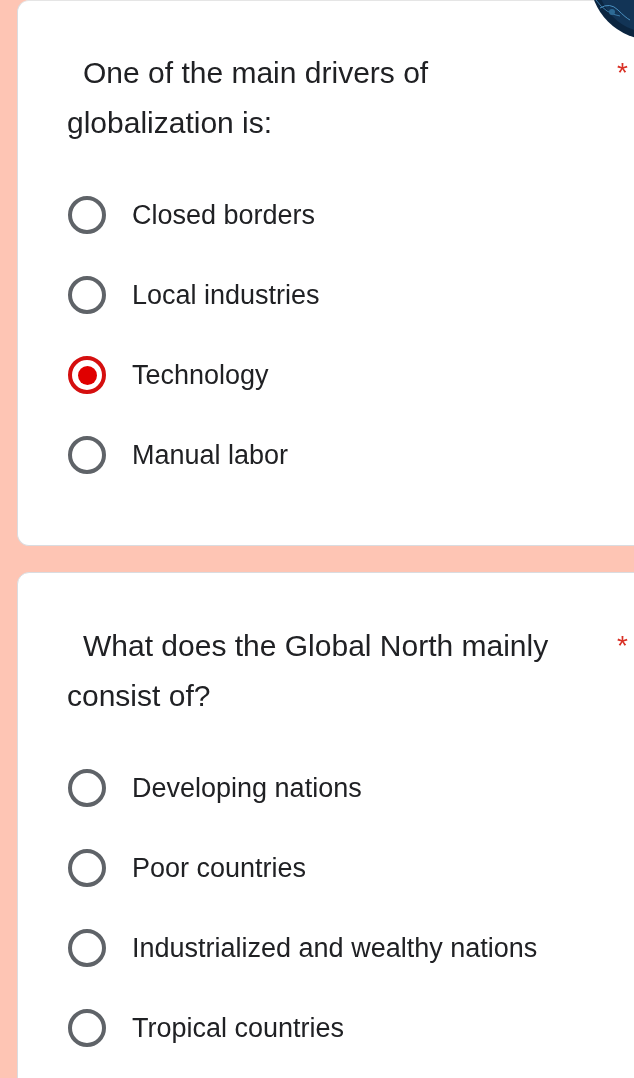 The height and width of the screenshot is (1078, 634). Describe the element at coordinates (335, 948) in the screenshot. I see `option-label: Industrialized and wealthy nations` at that location.